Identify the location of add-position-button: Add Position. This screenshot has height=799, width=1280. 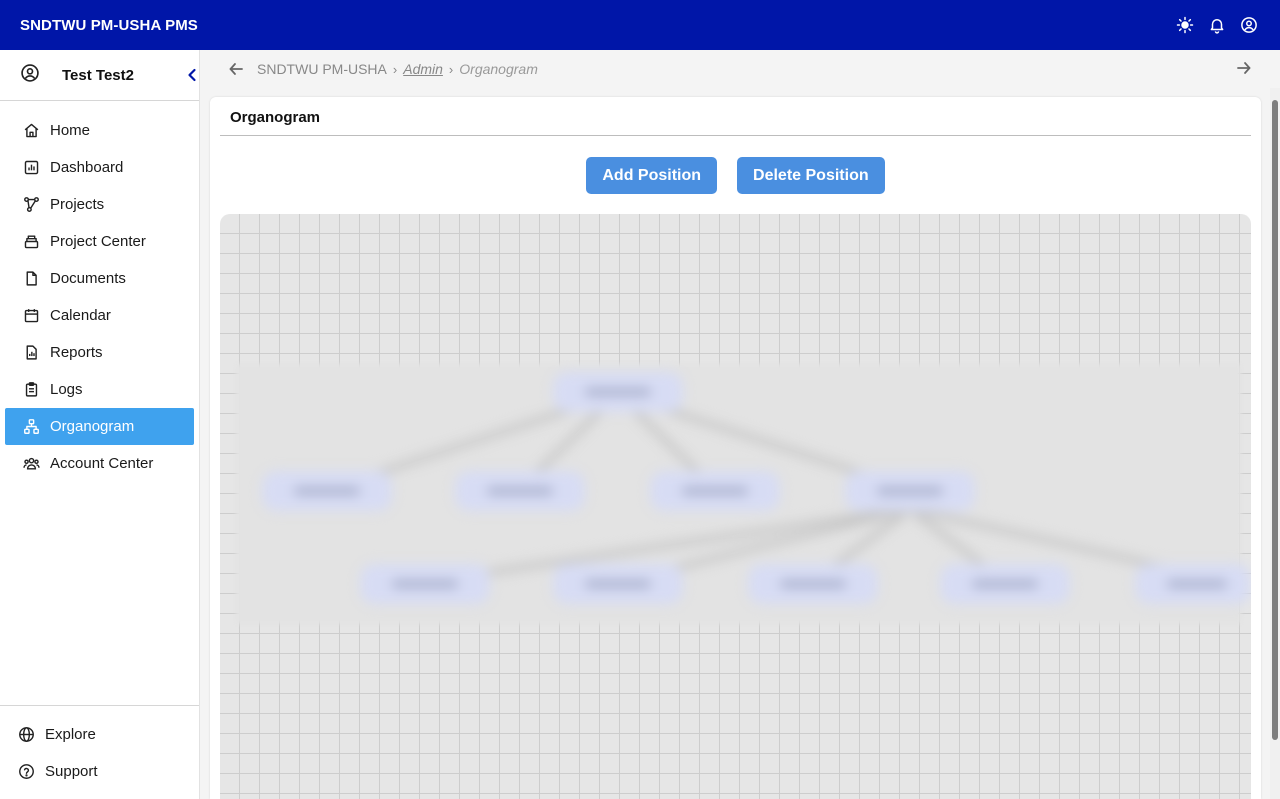
(652, 175).